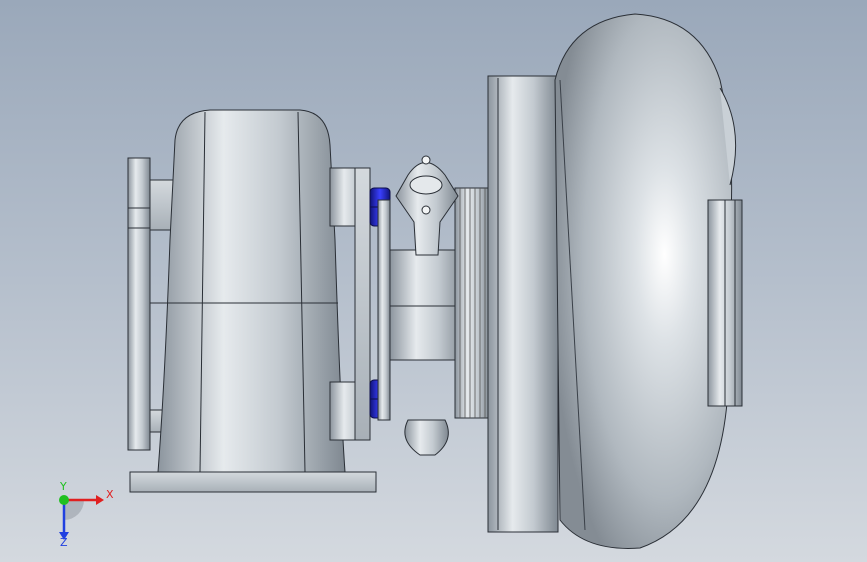 The height and width of the screenshot is (562, 867). What do you see at coordinates (427, 205) in the screenshot?
I see `oil-inlet-flange` at bounding box center [427, 205].